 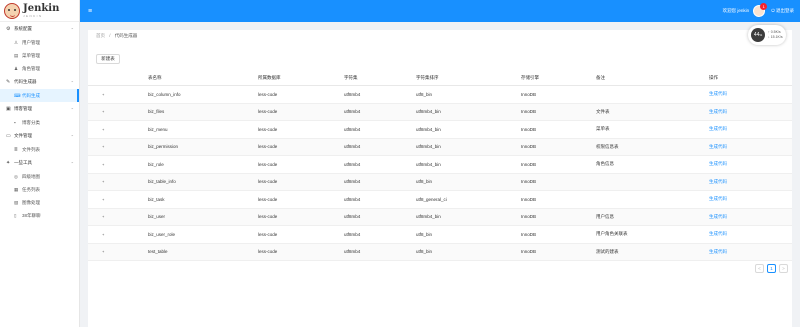 I want to click on next-page-button: >, so click(x=783, y=268).